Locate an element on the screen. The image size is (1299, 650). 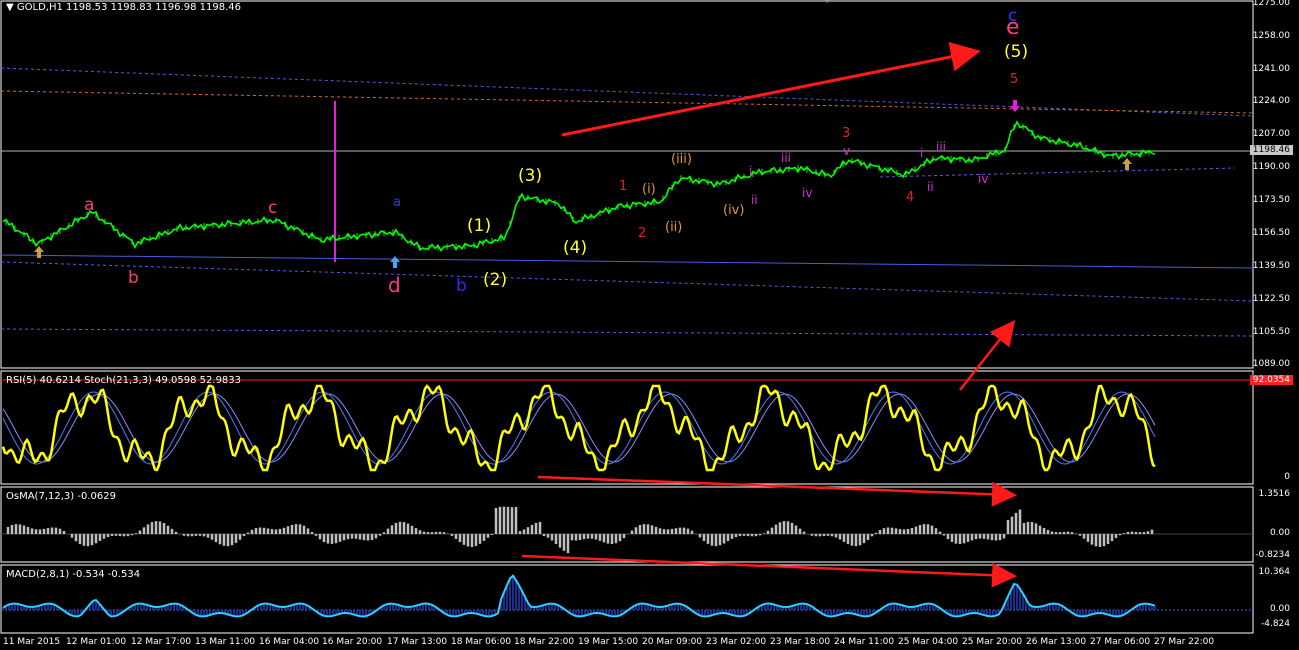
wave-label: (5) is located at coordinates (1016, 52).